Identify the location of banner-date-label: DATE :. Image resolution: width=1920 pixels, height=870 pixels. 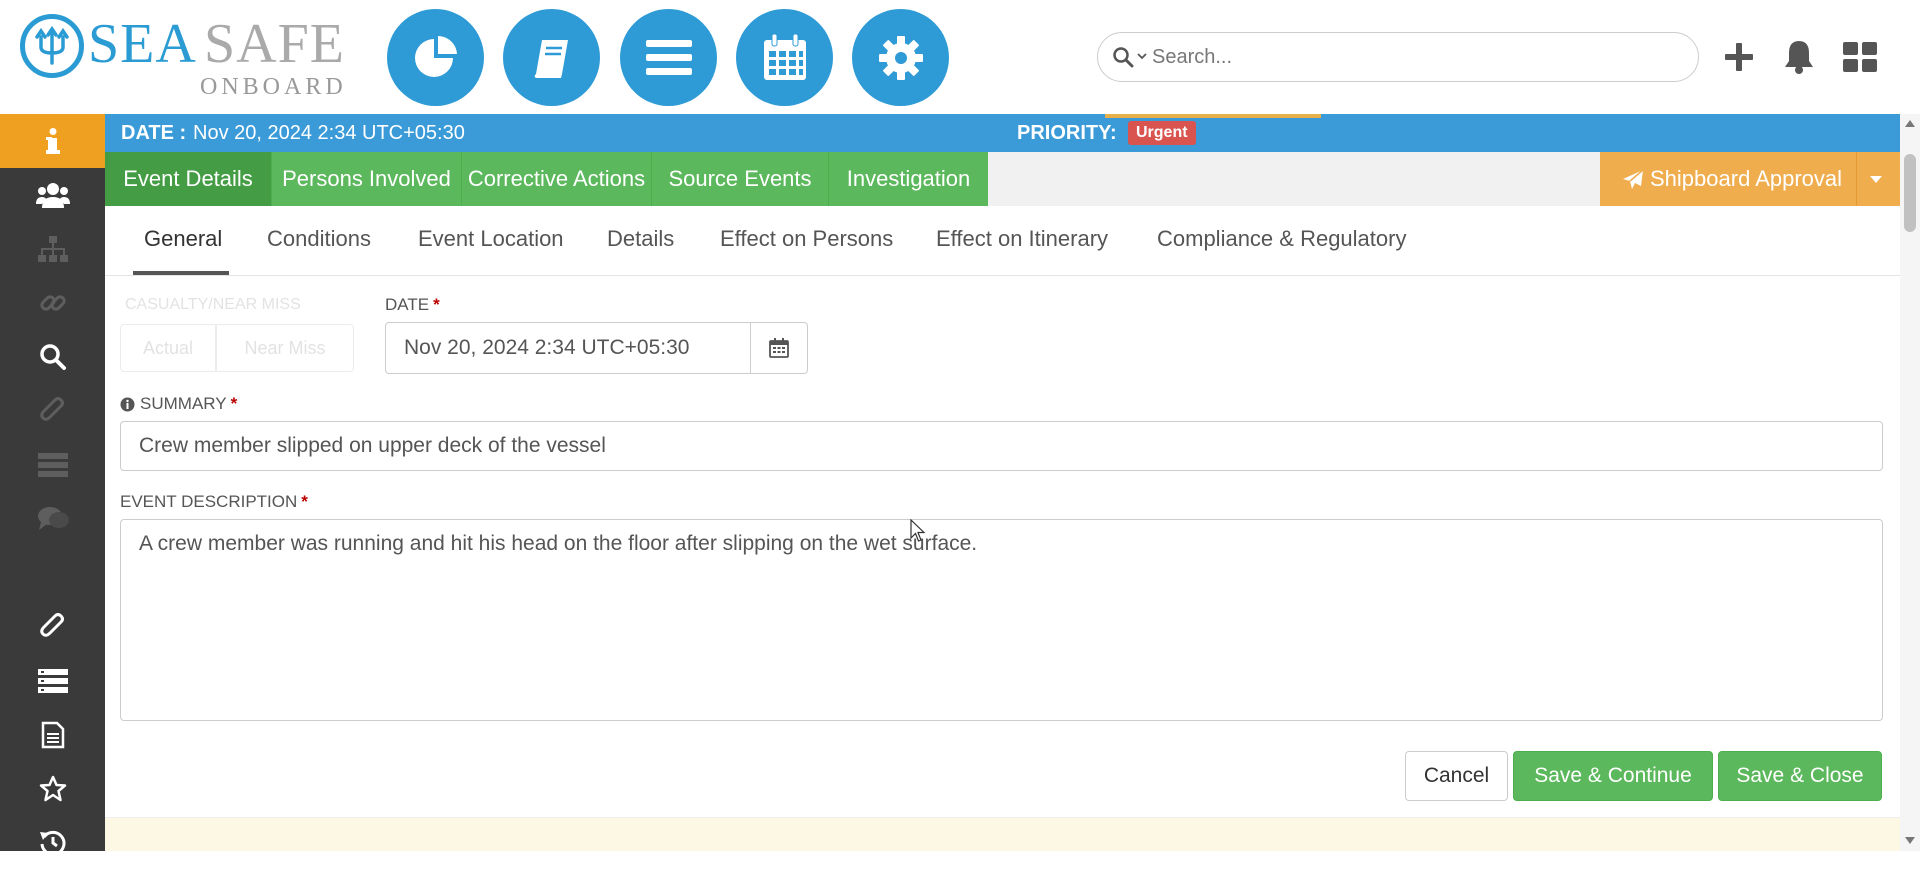
(154, 133).